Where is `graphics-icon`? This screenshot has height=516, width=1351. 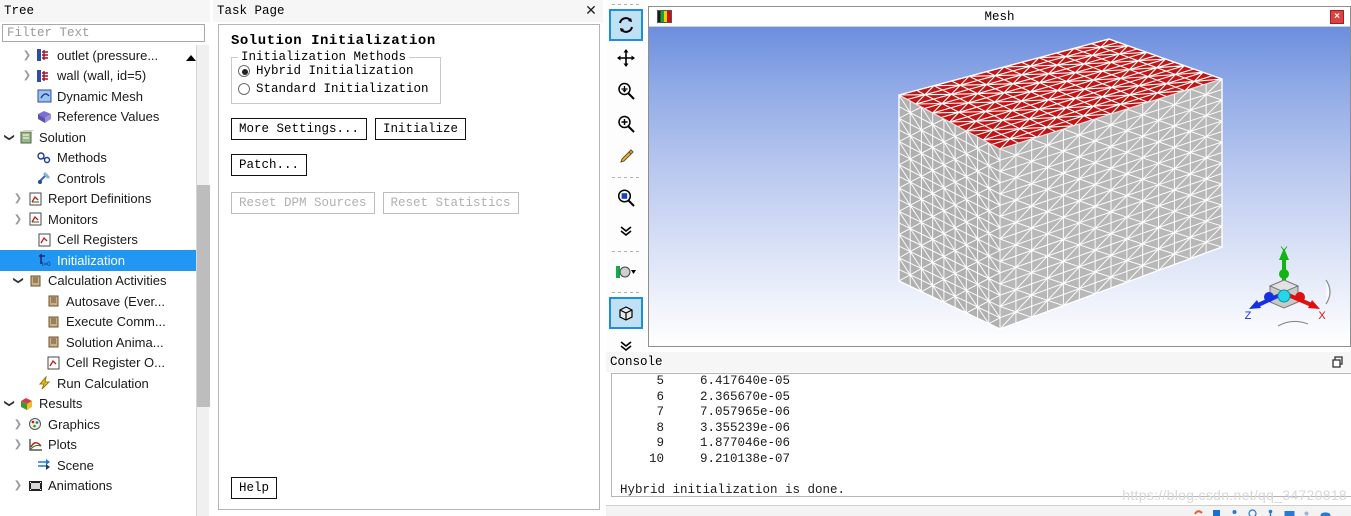 graphics-icon is located at coordinates (35, 424).